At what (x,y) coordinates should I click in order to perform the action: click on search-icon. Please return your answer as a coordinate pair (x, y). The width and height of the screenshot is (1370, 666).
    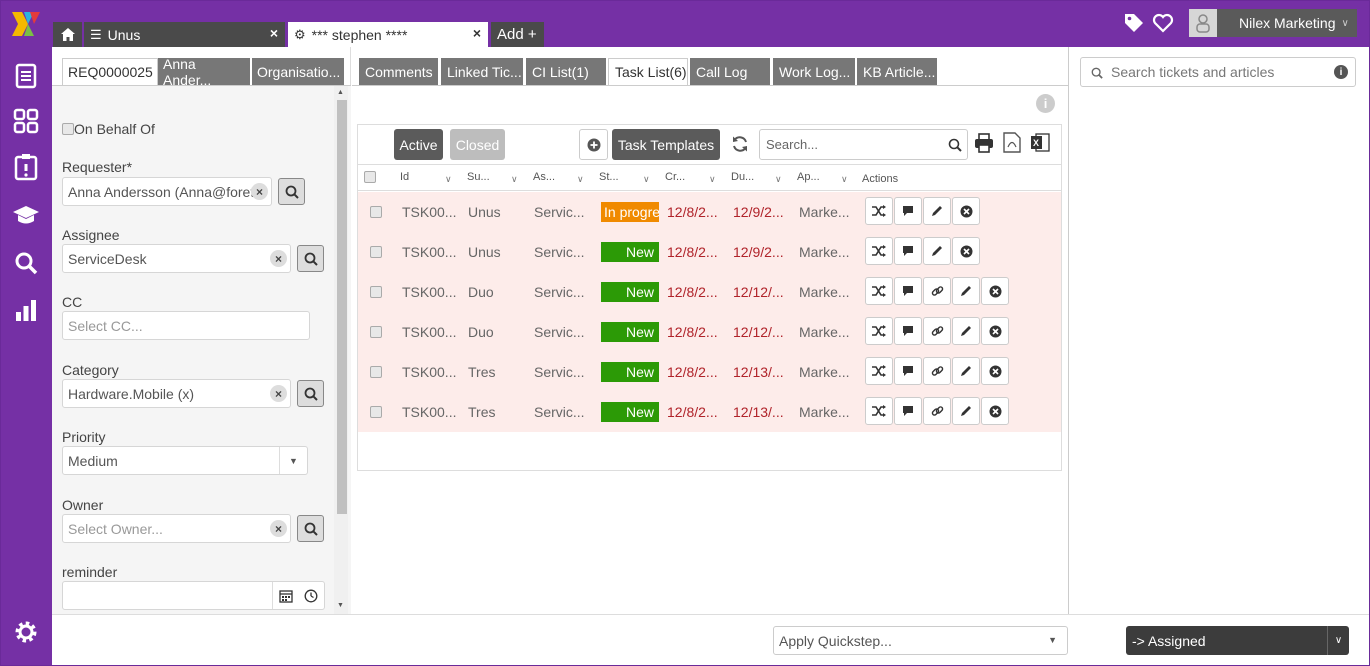
    Looking at the image, I should click on (26, 263).